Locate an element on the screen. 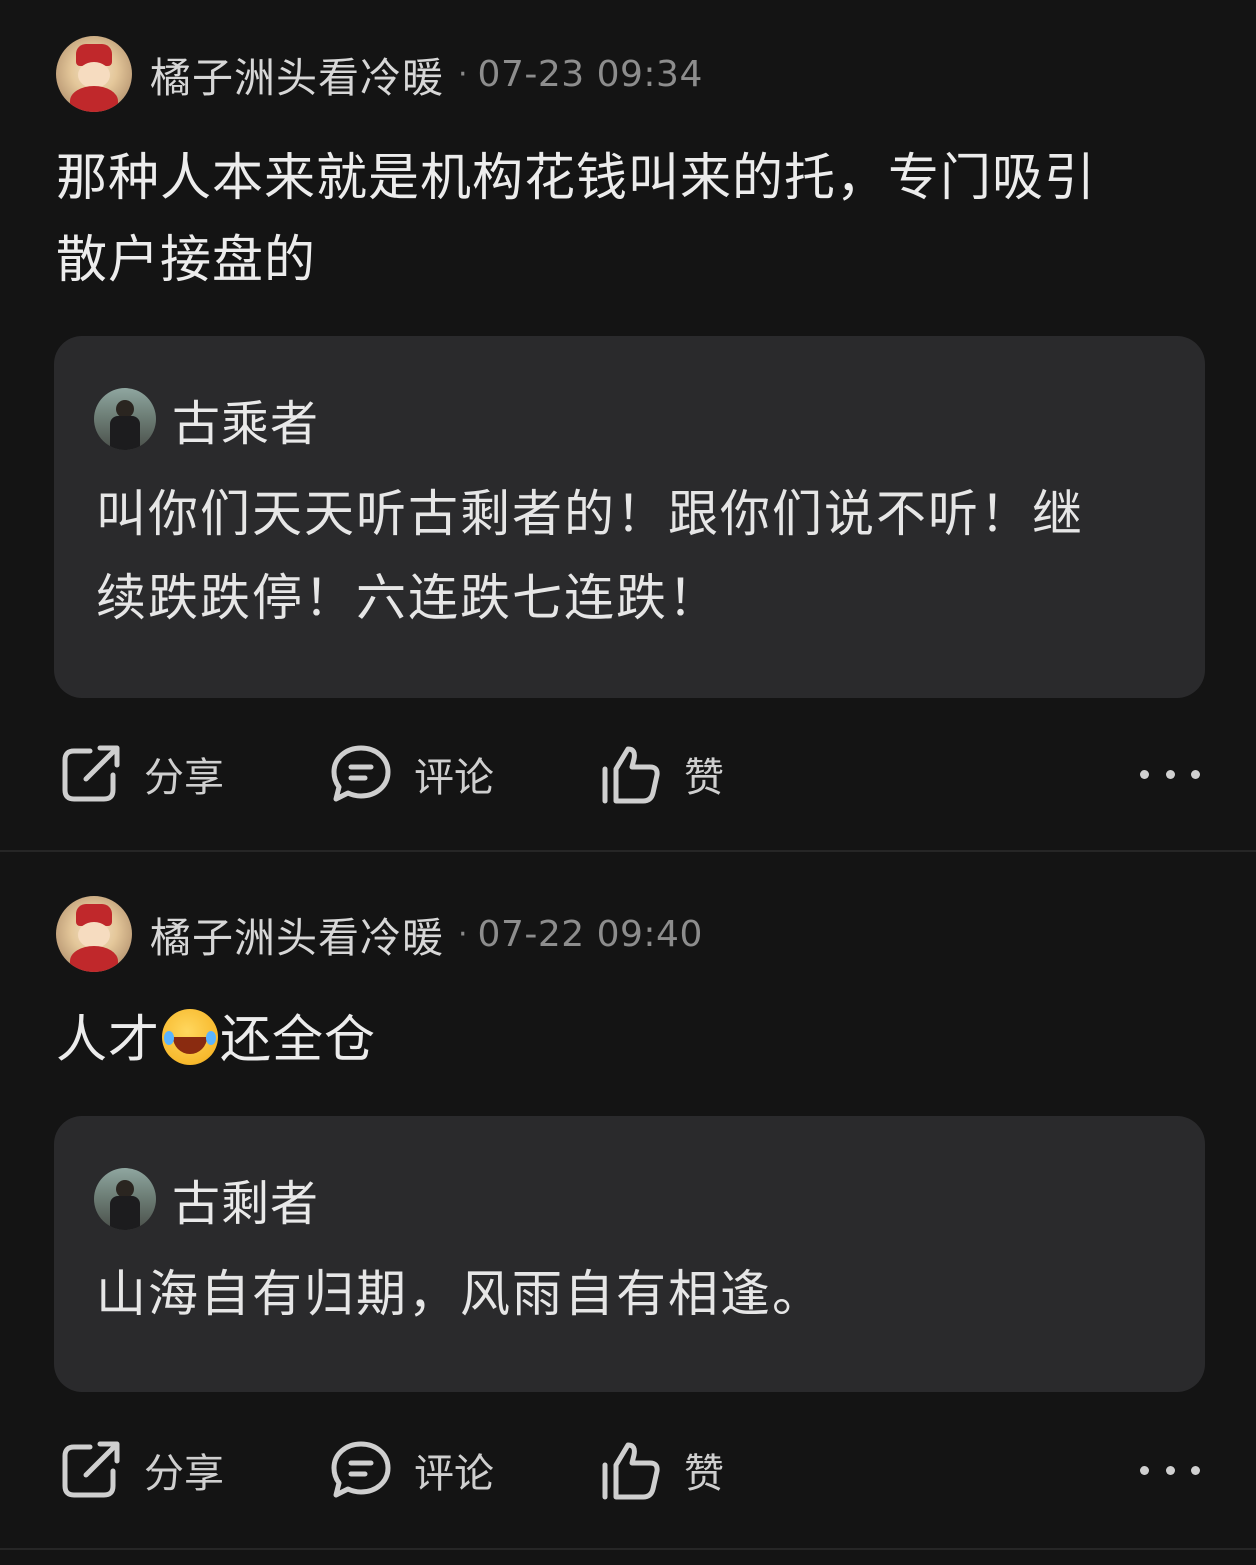  laughing-emoji-icon is located at coordinates (190, 1037).